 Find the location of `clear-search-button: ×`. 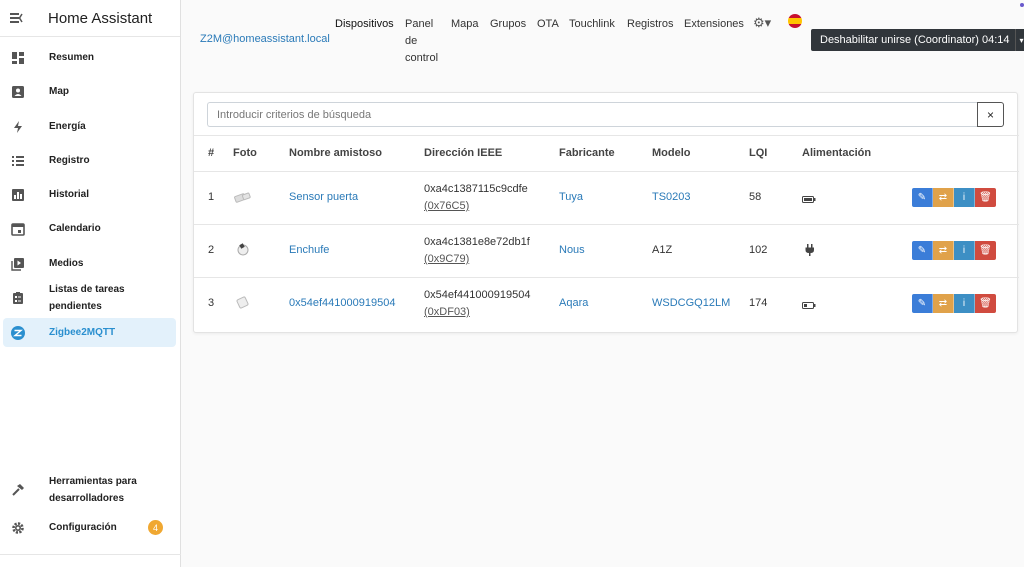

clear-search-button: × is located at coordinates (990, 114).